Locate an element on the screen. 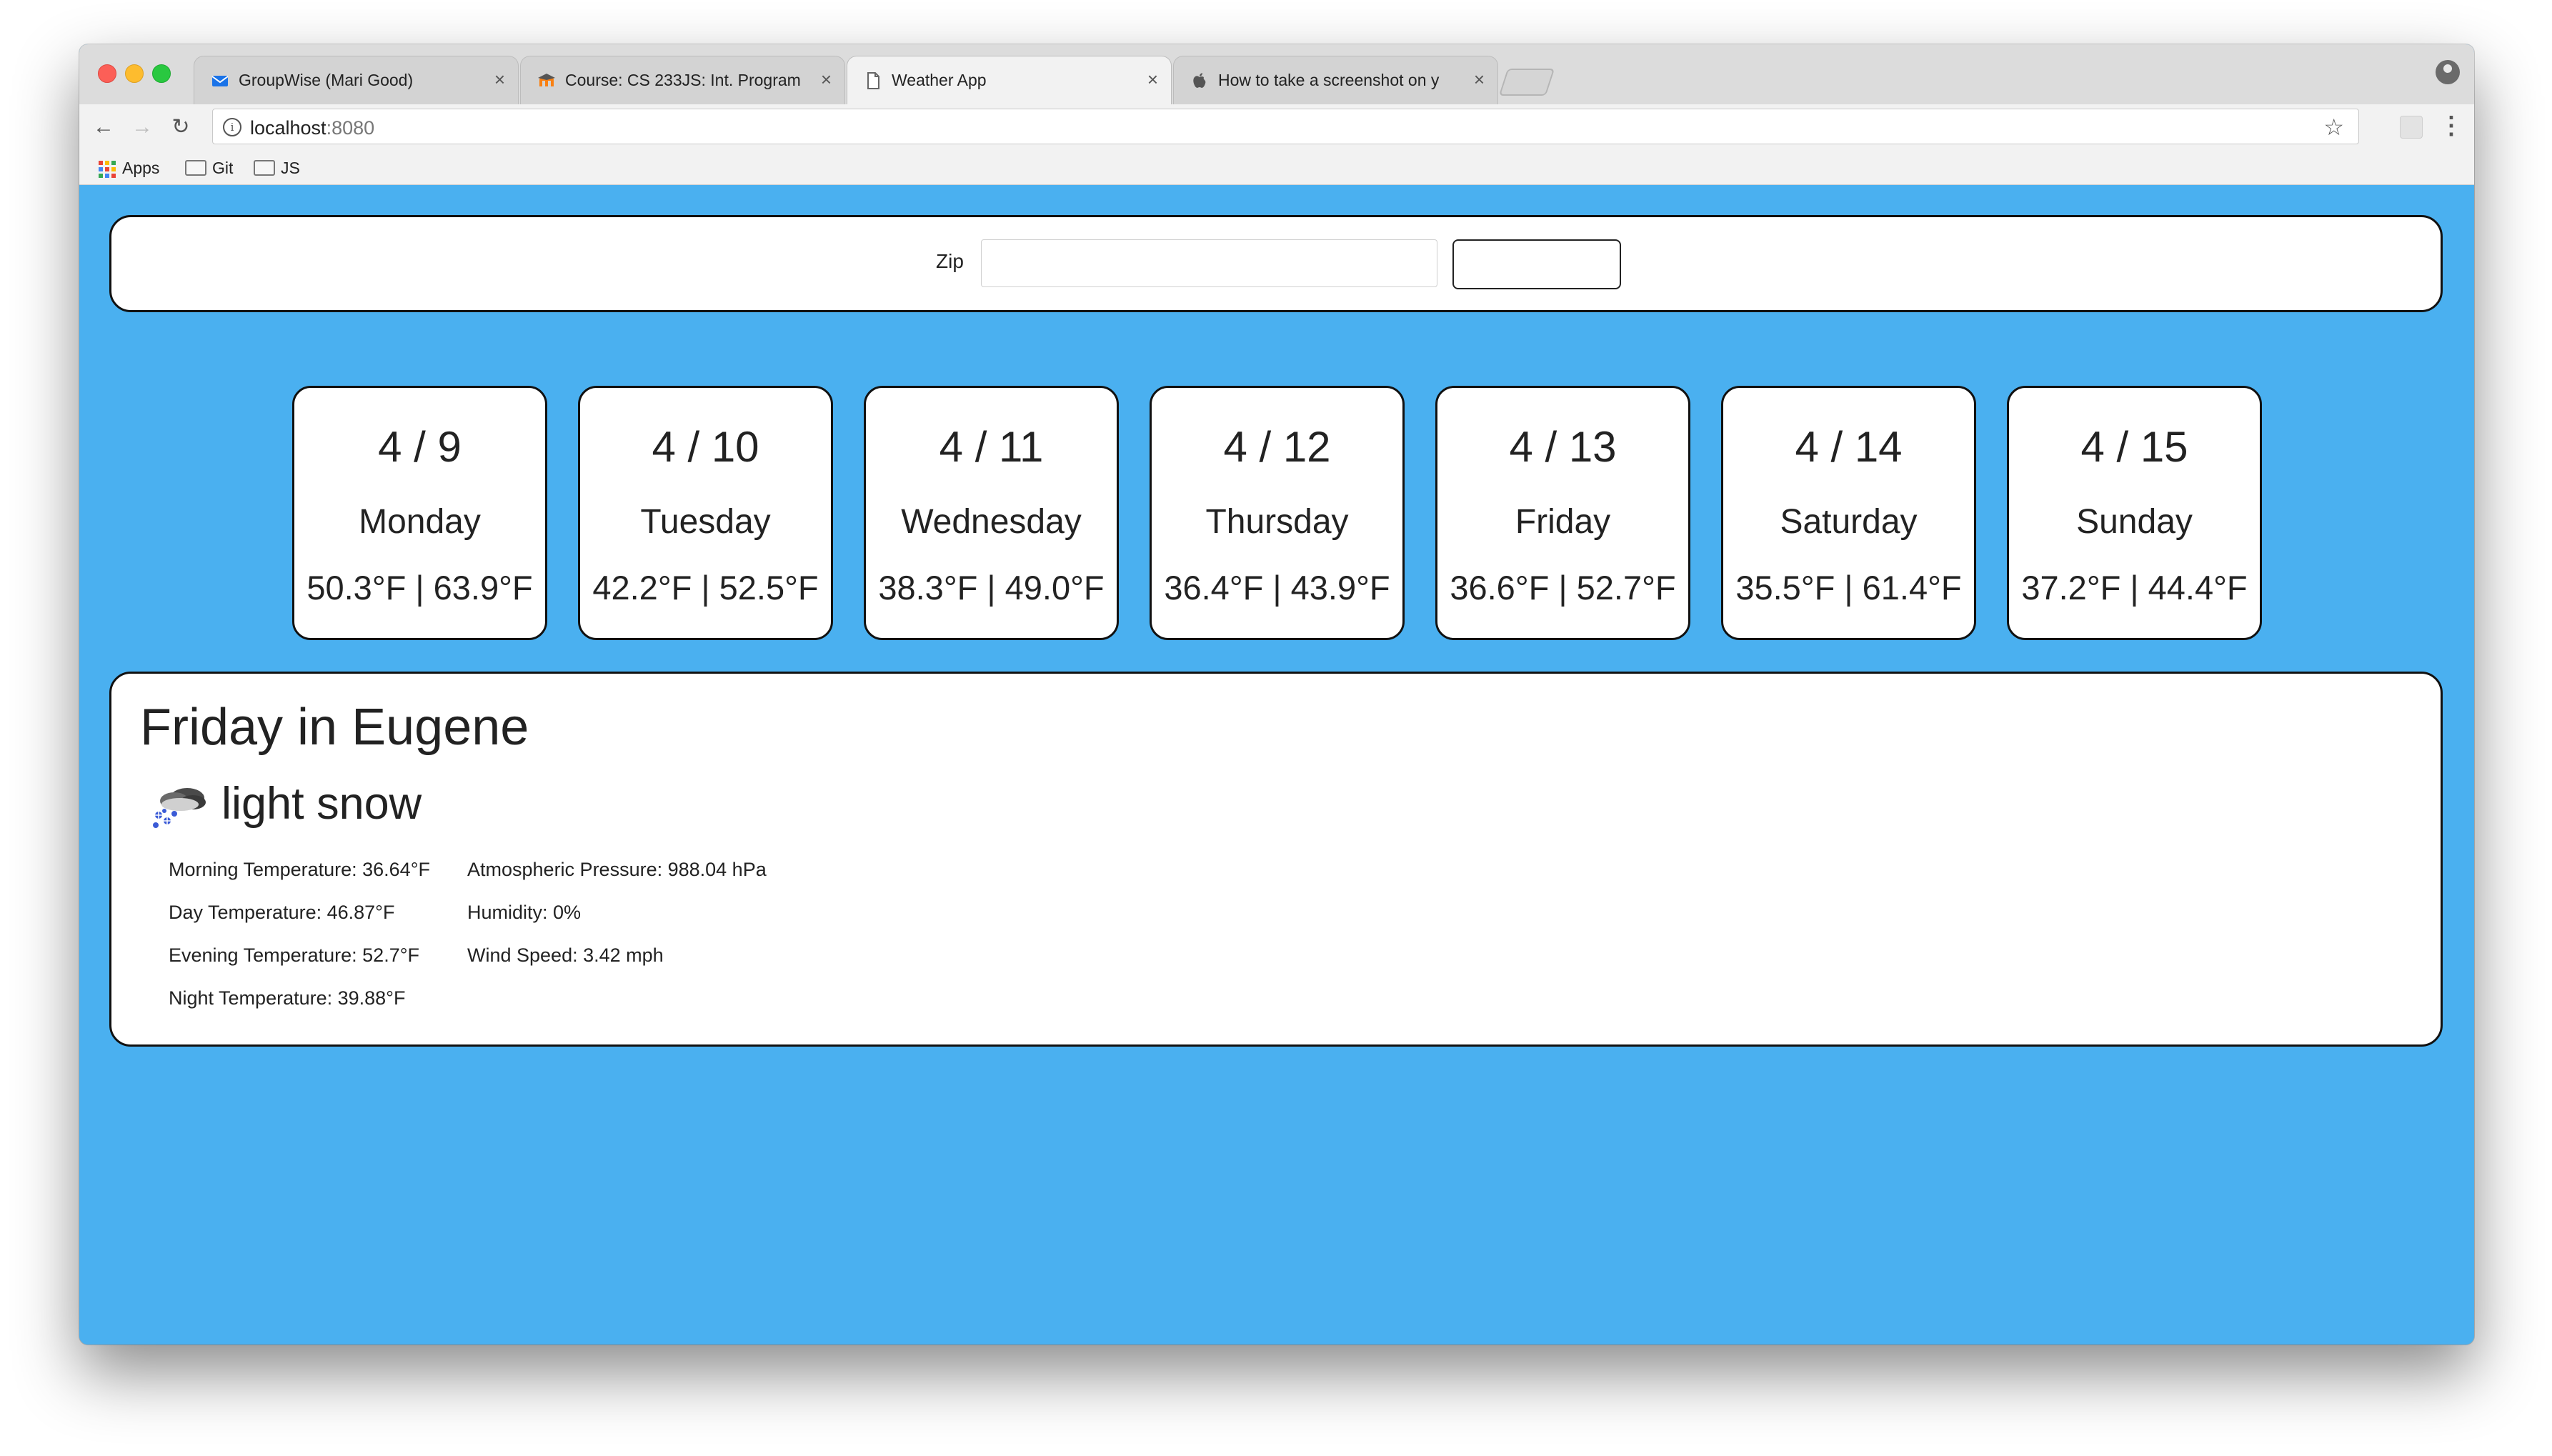 Image resolution: width=2552 pixels, height=1456 pixels. forward-arrow-icon: → is located at coordinates (142, 127).